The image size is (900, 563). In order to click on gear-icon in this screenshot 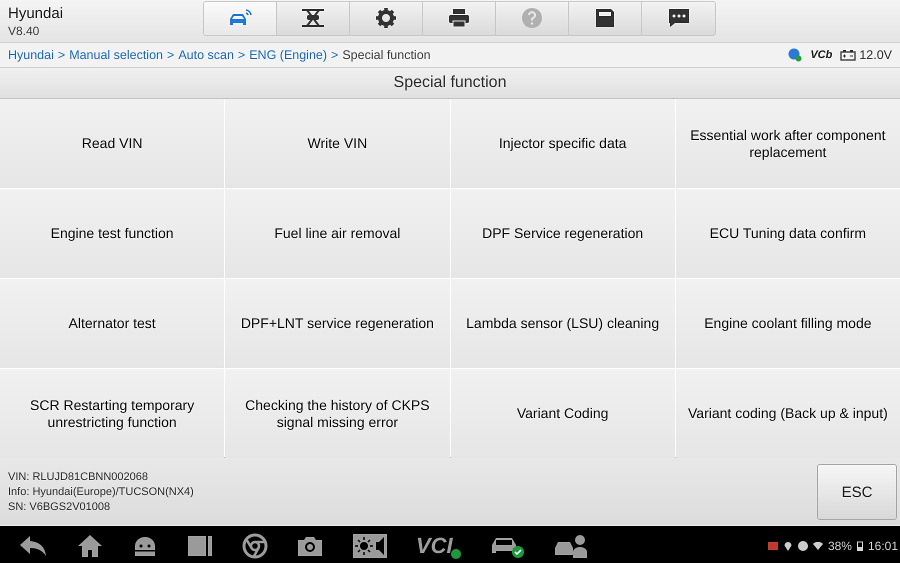, I will do `click(386, 18)`.